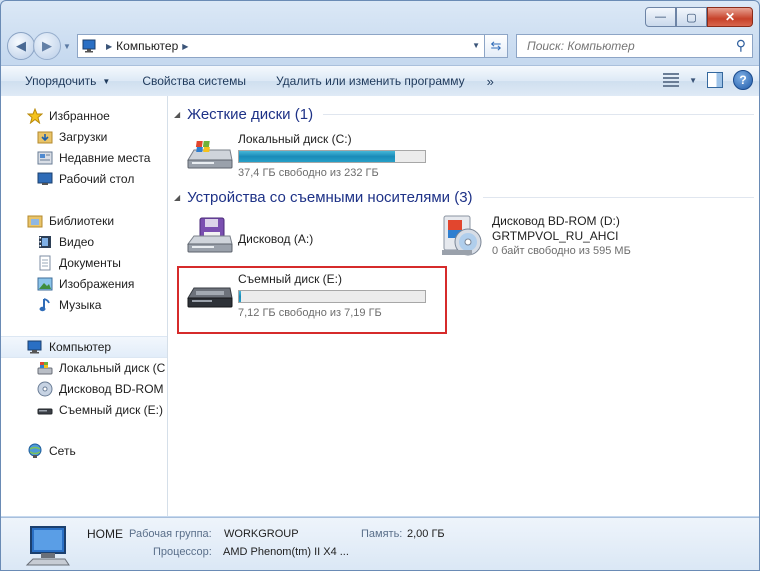 The image size is (760, 571). I want to click on nav-label: Рабочий стол, so click(97, 179).